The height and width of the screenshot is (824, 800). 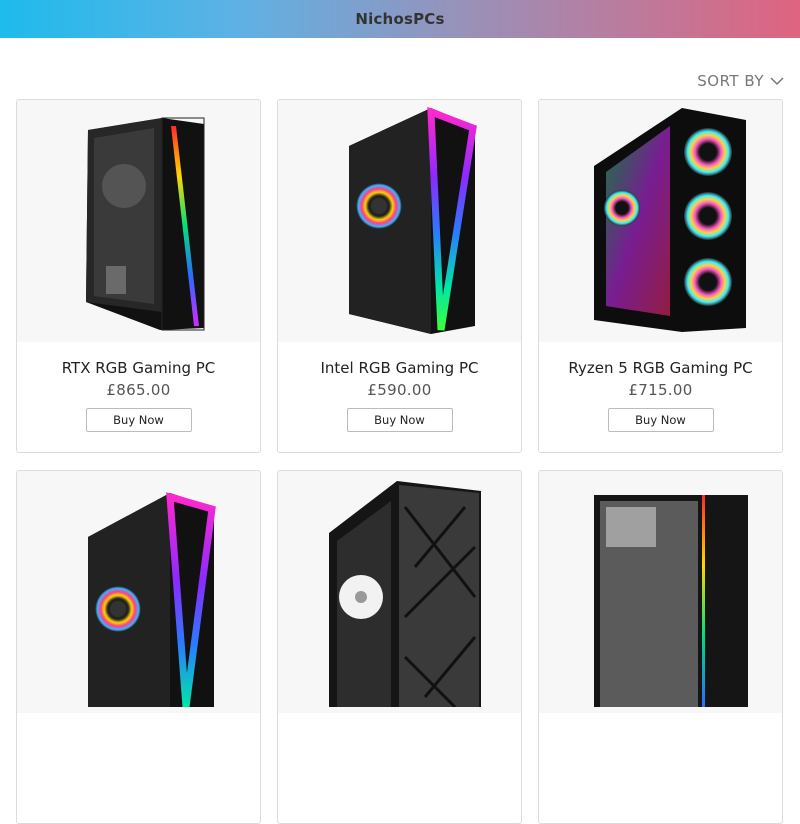 What do you see at coordinates (777, 81) in the screenshot?
I see `chevron-down-icon` at bounding box center [777, 81].